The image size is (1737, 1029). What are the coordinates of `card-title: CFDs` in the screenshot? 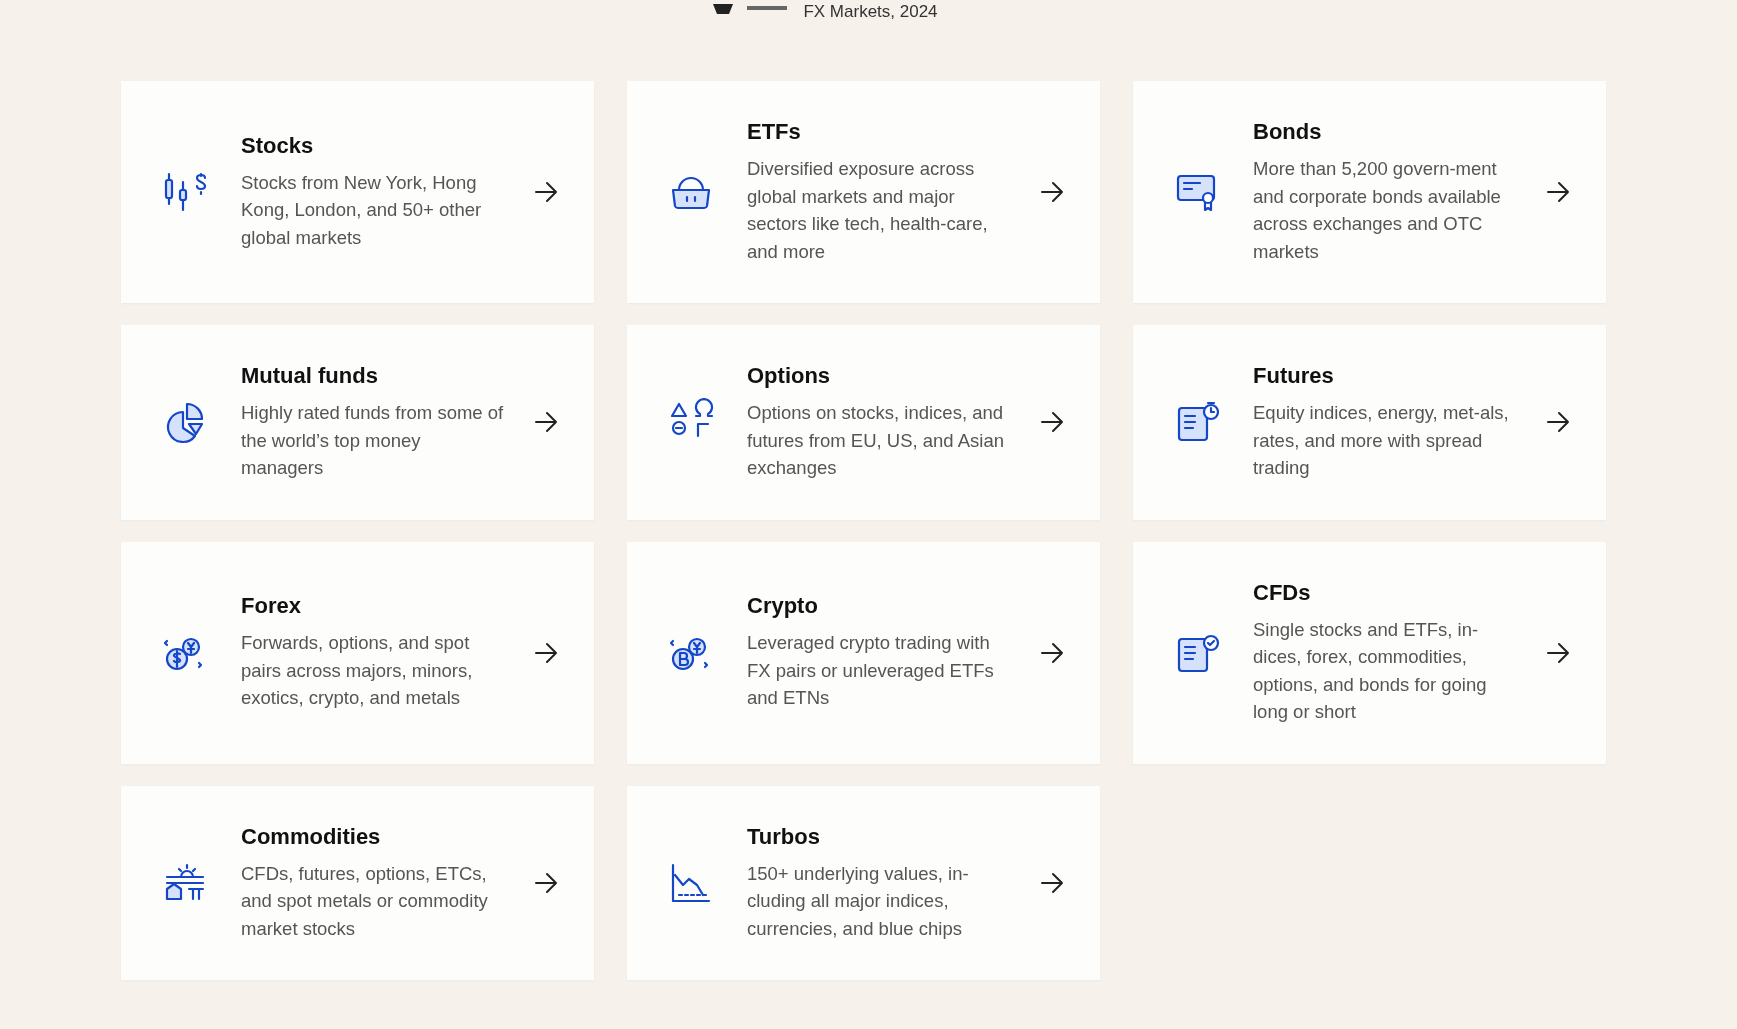 It's located at (1282, 592).